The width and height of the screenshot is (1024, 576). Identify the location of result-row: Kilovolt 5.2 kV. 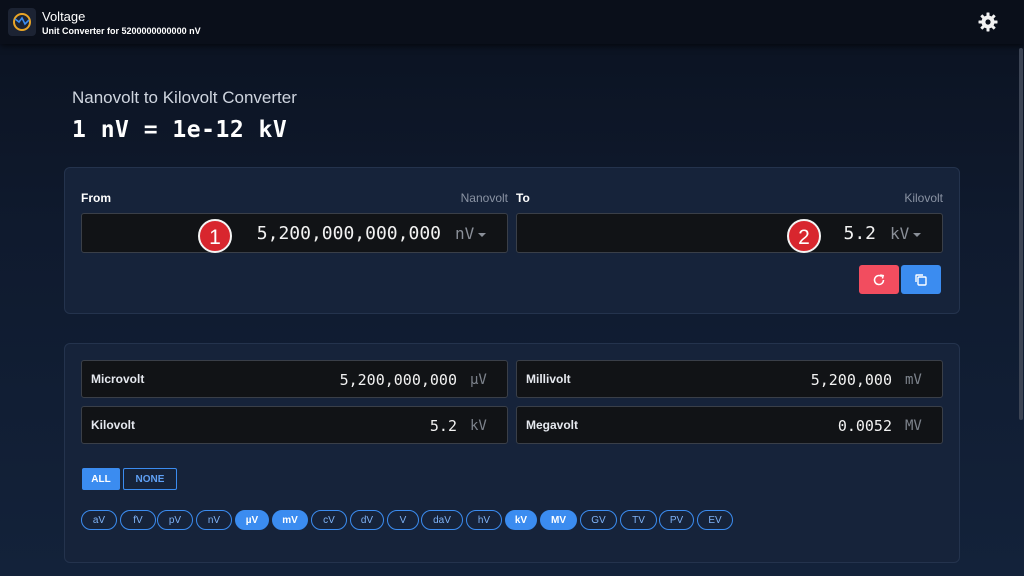
(294, 425).